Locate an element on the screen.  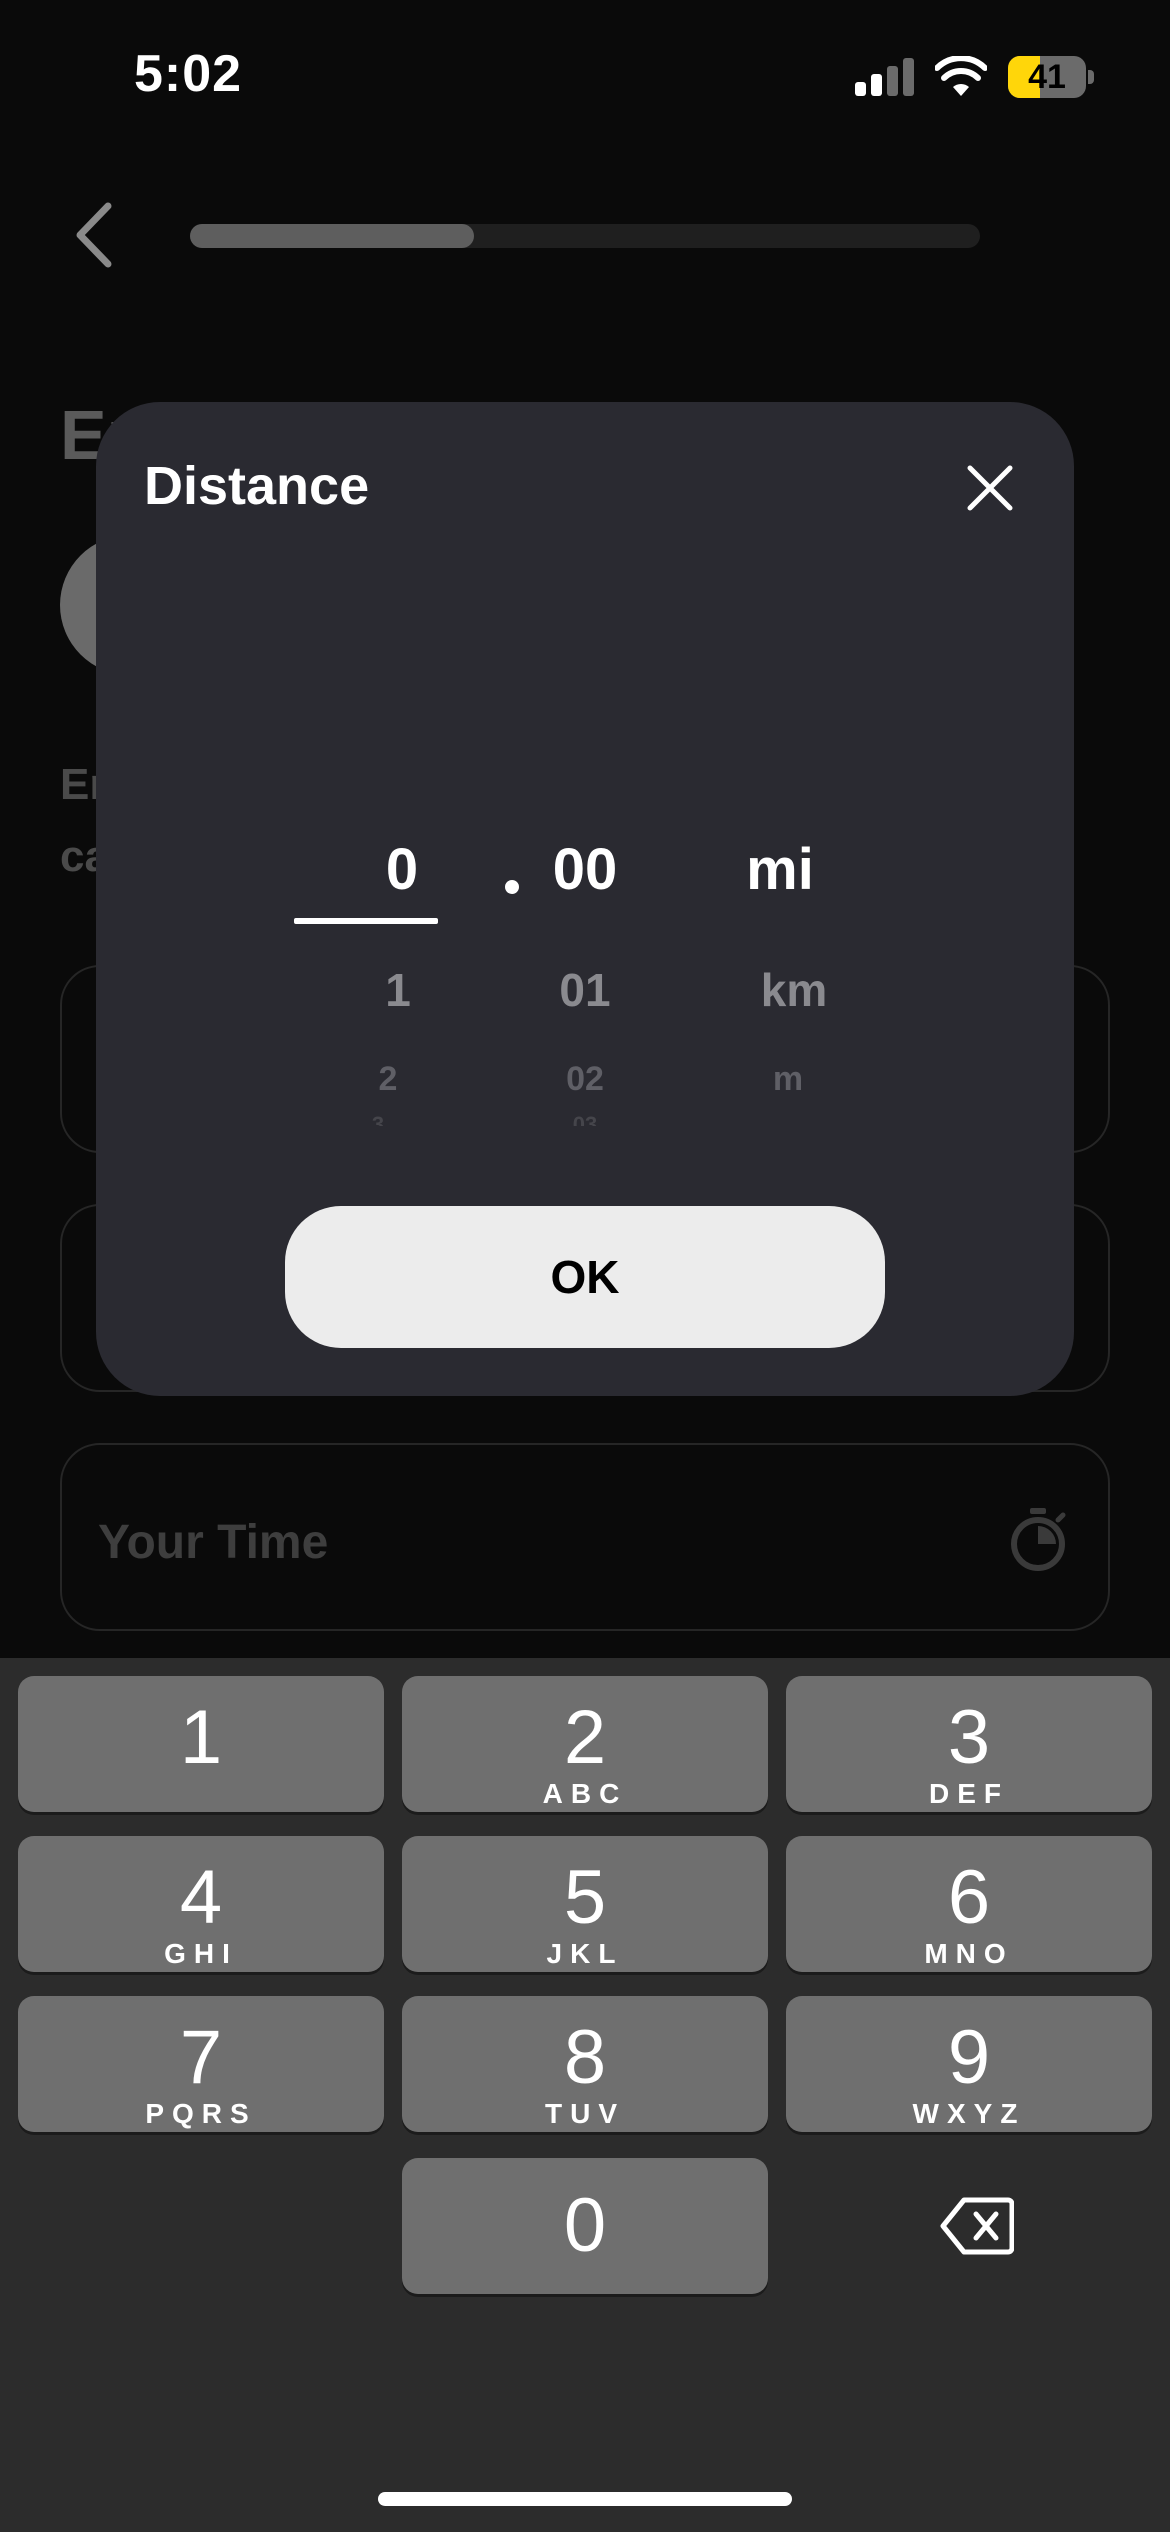
home-indicator is located at coordinates (585, 2499).